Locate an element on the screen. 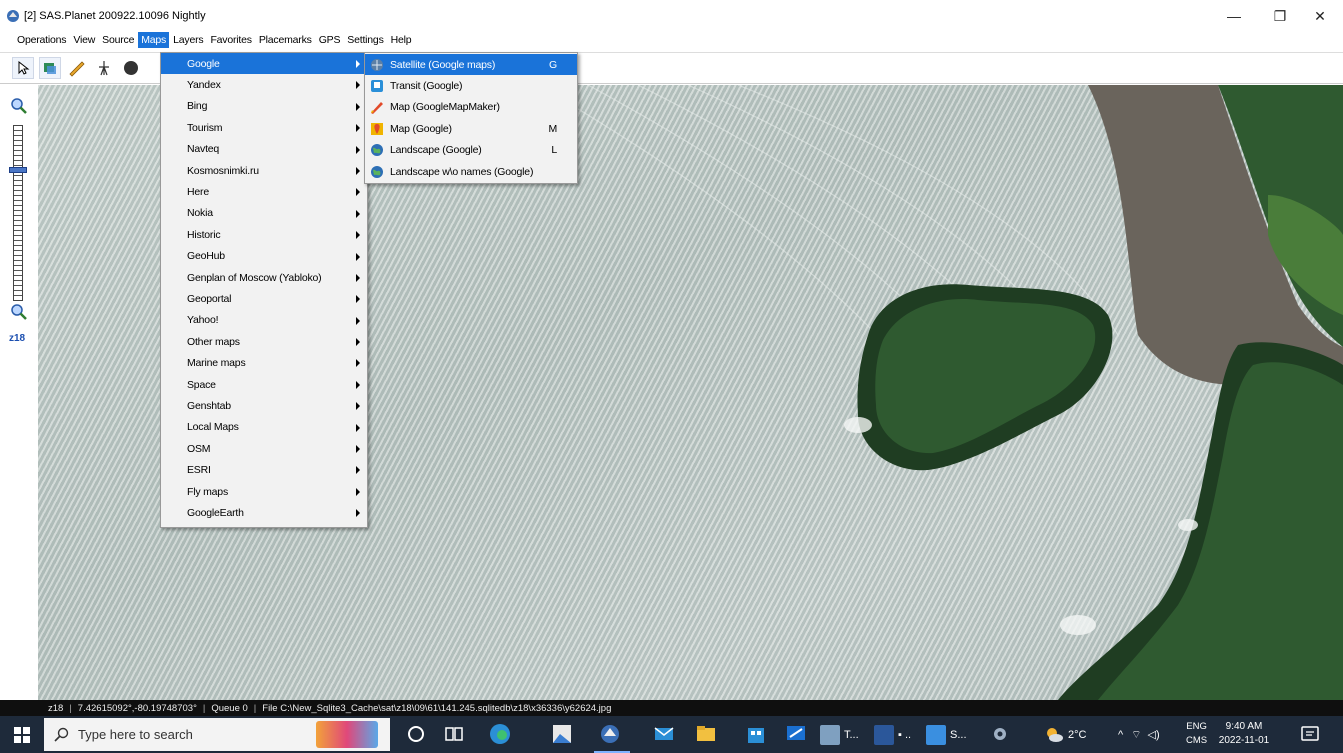 This screenshot has width=1343, height=753. menu-operations: Operations is located at coordinates (41, 40).